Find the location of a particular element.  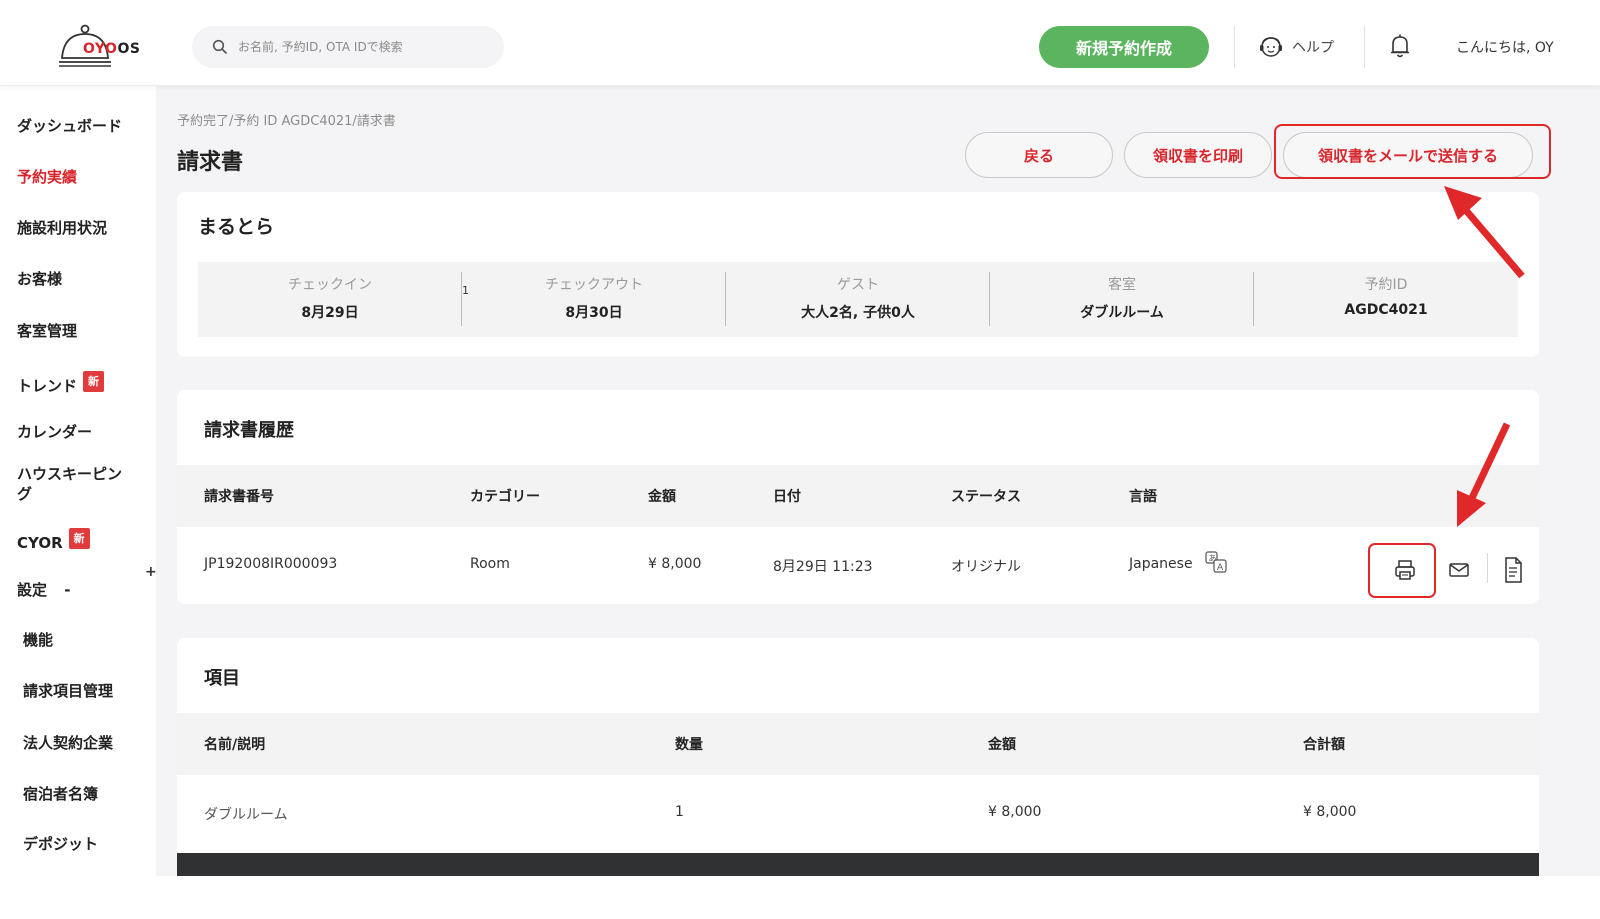

items-title: 項目 is located at coordinates (222, 678).